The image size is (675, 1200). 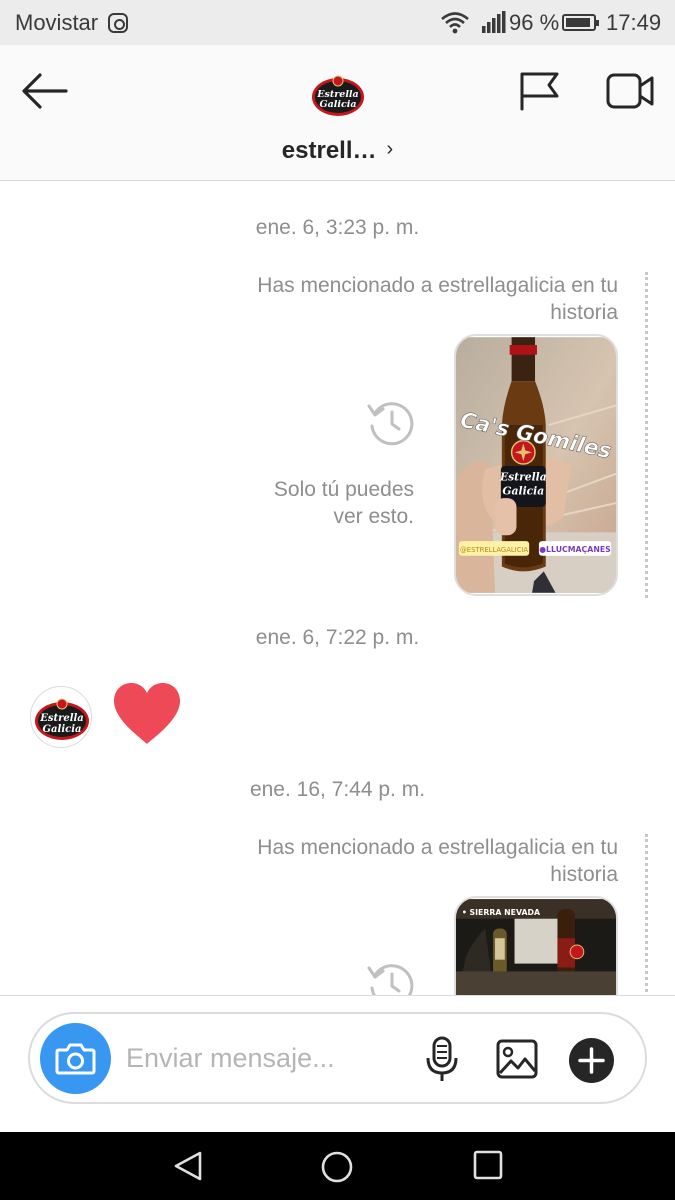 I want to click on camera-button, so click(x=75, y=1058).